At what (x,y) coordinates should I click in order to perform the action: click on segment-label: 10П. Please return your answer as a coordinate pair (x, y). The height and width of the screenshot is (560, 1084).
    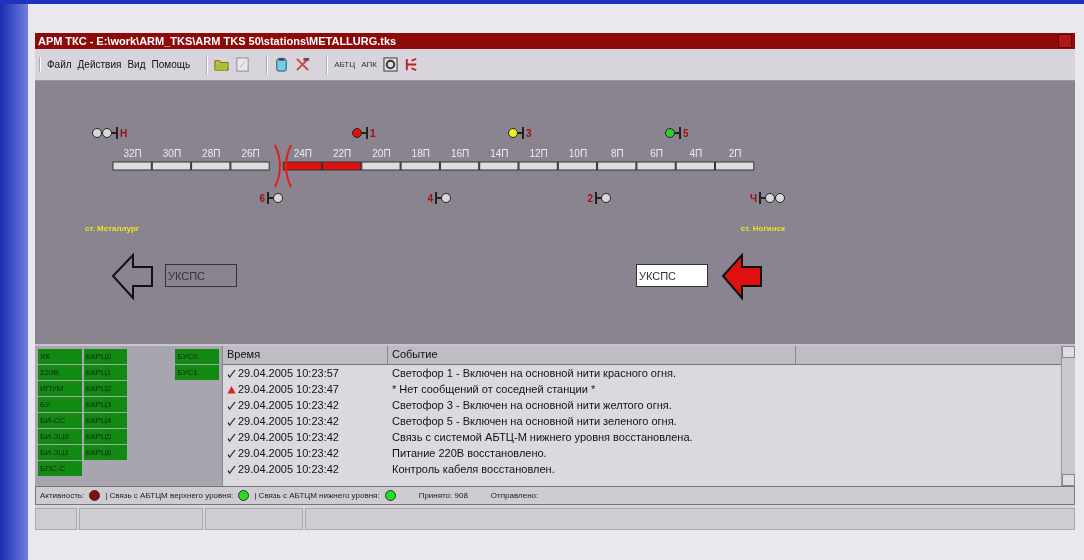
    Looking at the image, I should click on (578, 154).